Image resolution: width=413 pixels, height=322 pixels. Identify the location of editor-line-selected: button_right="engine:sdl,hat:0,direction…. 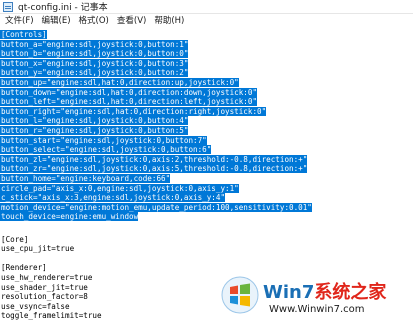
(133, 111).